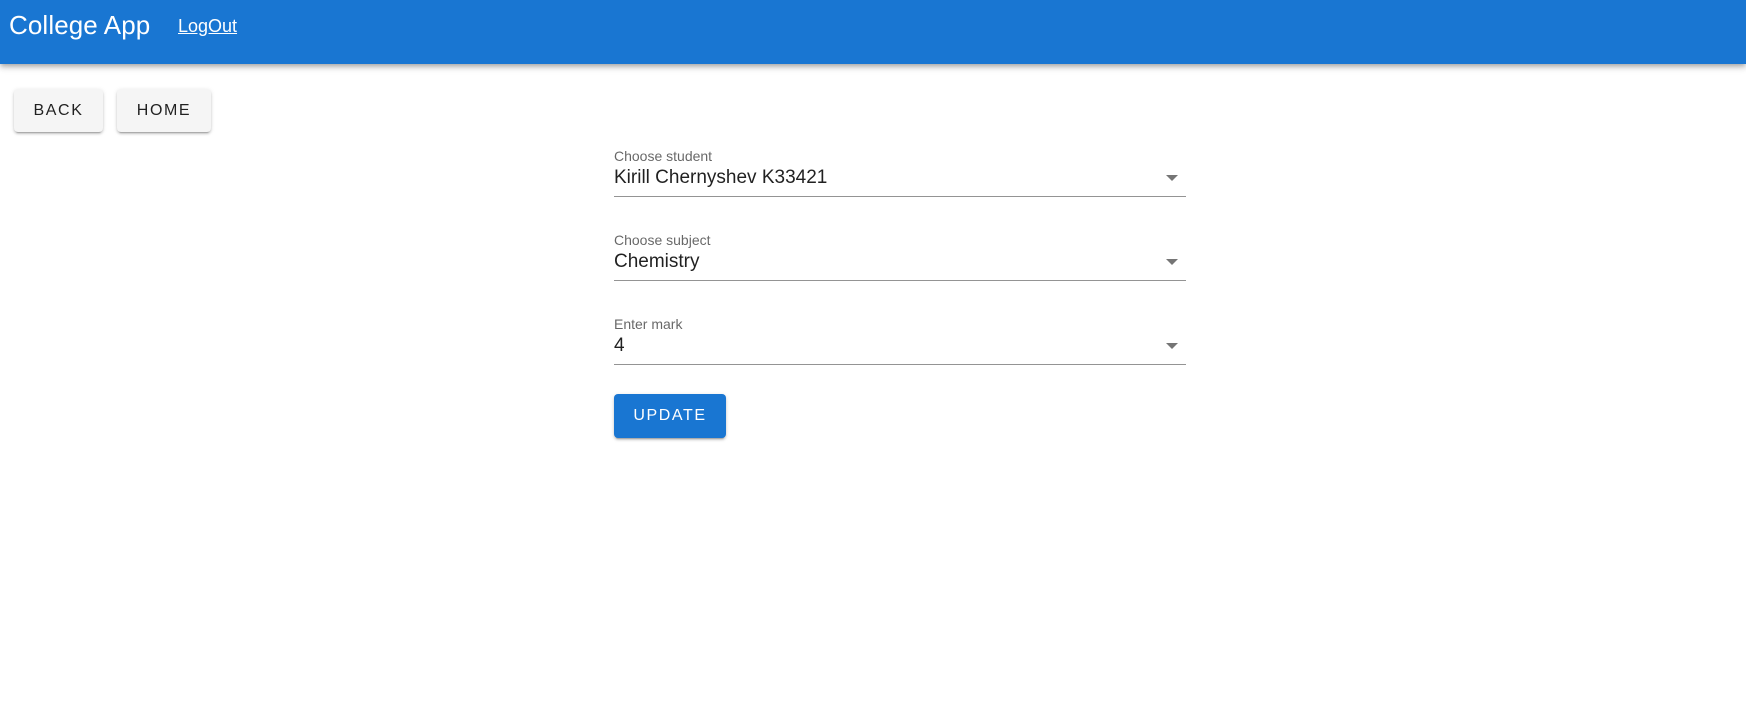  Describe the element at coordinates (164, 110) in the screenshot. I see `home-button: HOME` at that location.